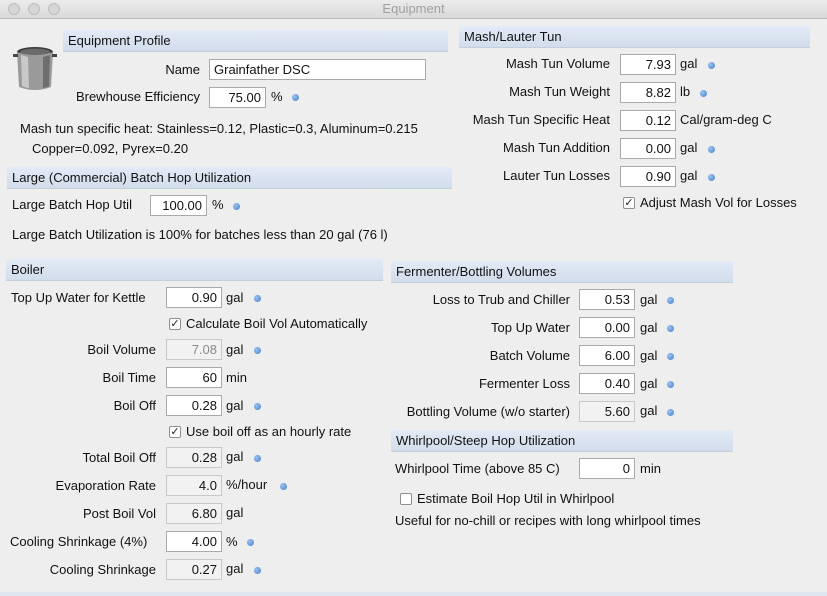 The height and width of the screenshot is (596, 827). Describe the element at coordinates (529, 355) in the screenshot. I see `batch-volume-label: Batch Volume` at that location.